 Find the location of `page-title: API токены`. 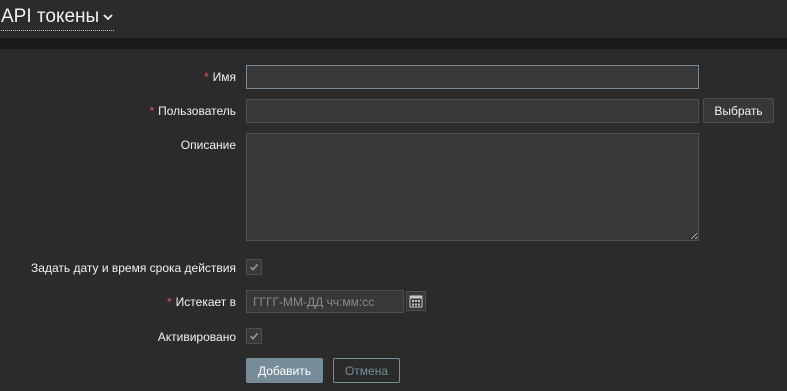

page-title: API токены is located at coordinates (50, 16).